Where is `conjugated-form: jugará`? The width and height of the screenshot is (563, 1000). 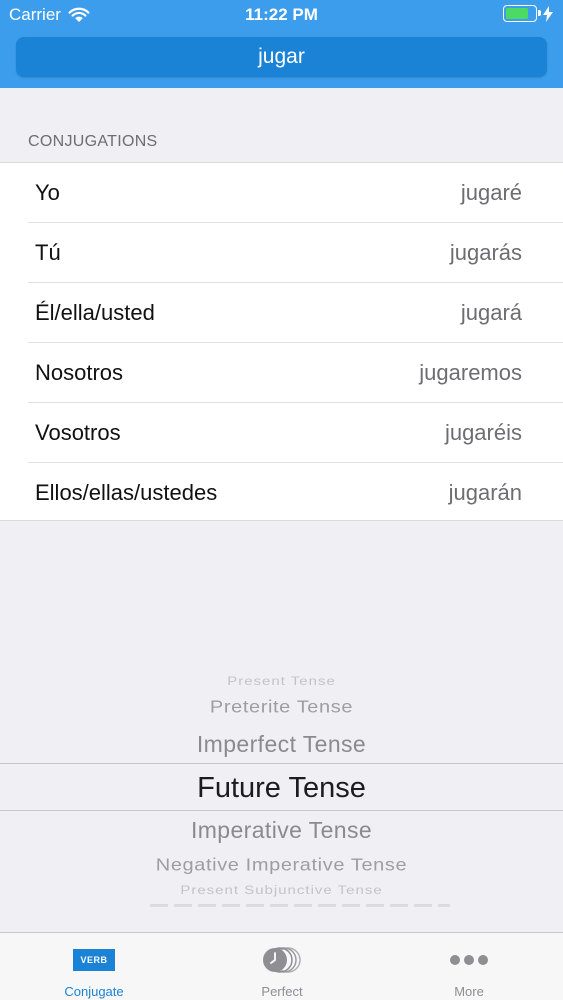
conjugated-form: jugará is located at coordinates (491, 312).